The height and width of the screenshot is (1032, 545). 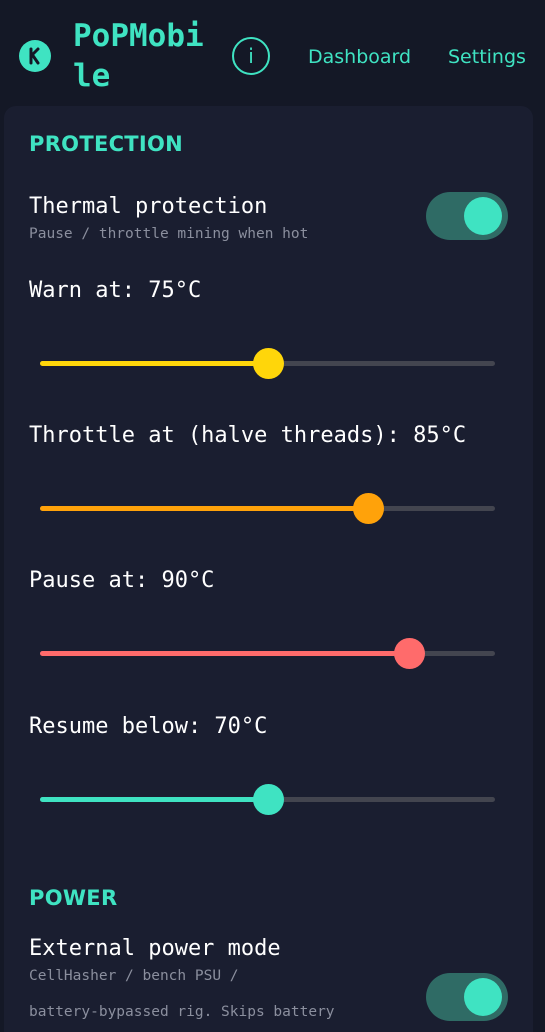 I want to click on power-heading: POWER, so click(x=73, y=898).